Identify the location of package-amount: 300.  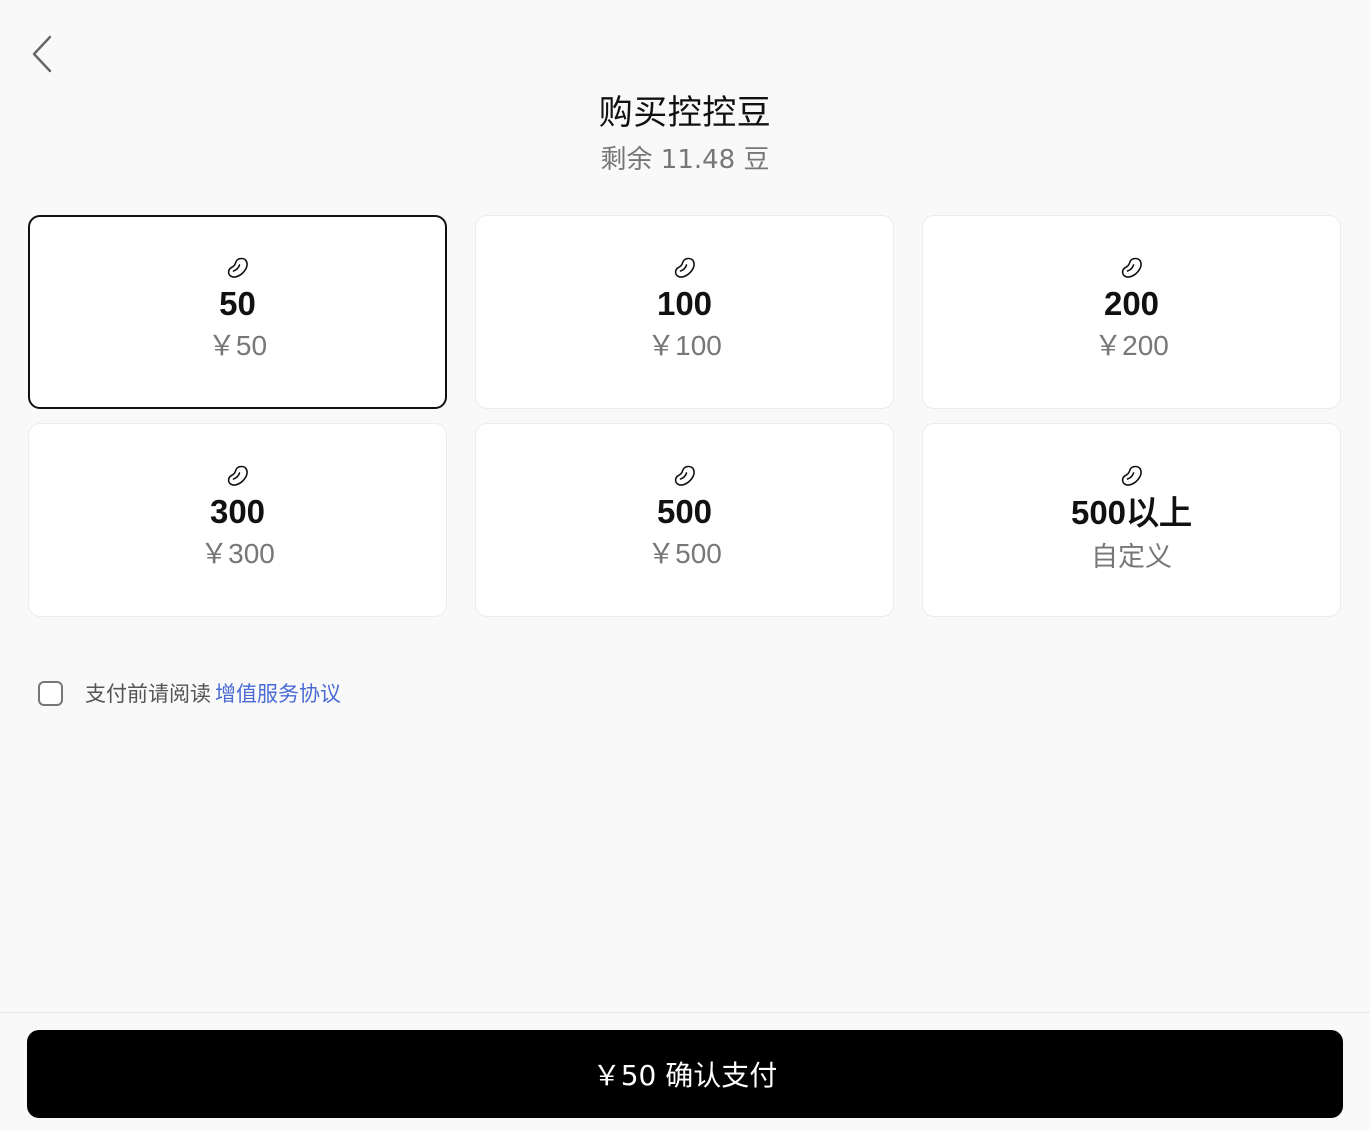
(237, 511).